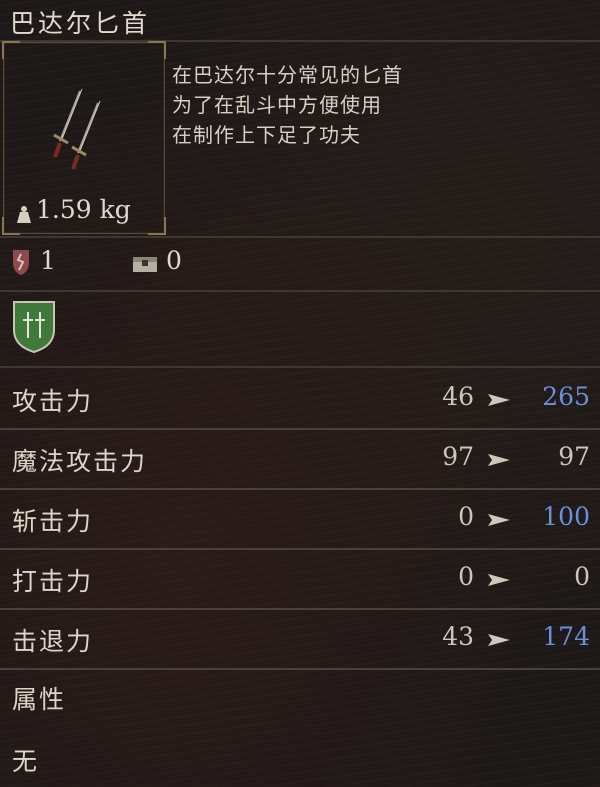  What do you see at coordinates (566, 636) in the screenshot?
I see `stat-next: 174` at bounding box center [566, 636].